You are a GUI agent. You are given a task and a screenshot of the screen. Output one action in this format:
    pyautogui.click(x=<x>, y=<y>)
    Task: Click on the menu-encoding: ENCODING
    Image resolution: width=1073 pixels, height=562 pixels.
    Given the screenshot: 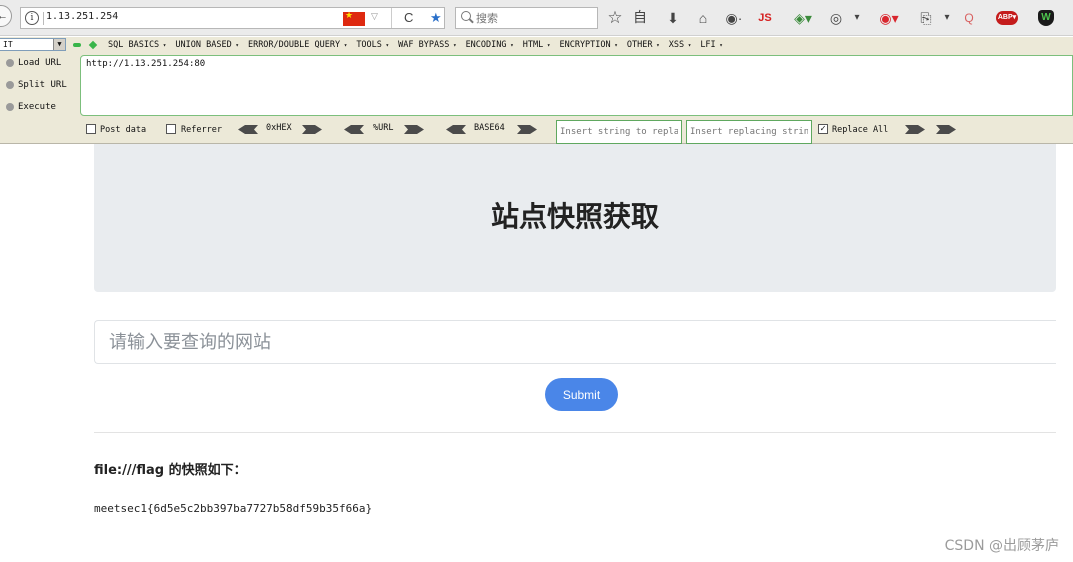 What is the action you would take?
    pyautogui.click(x=490, y=45)
    